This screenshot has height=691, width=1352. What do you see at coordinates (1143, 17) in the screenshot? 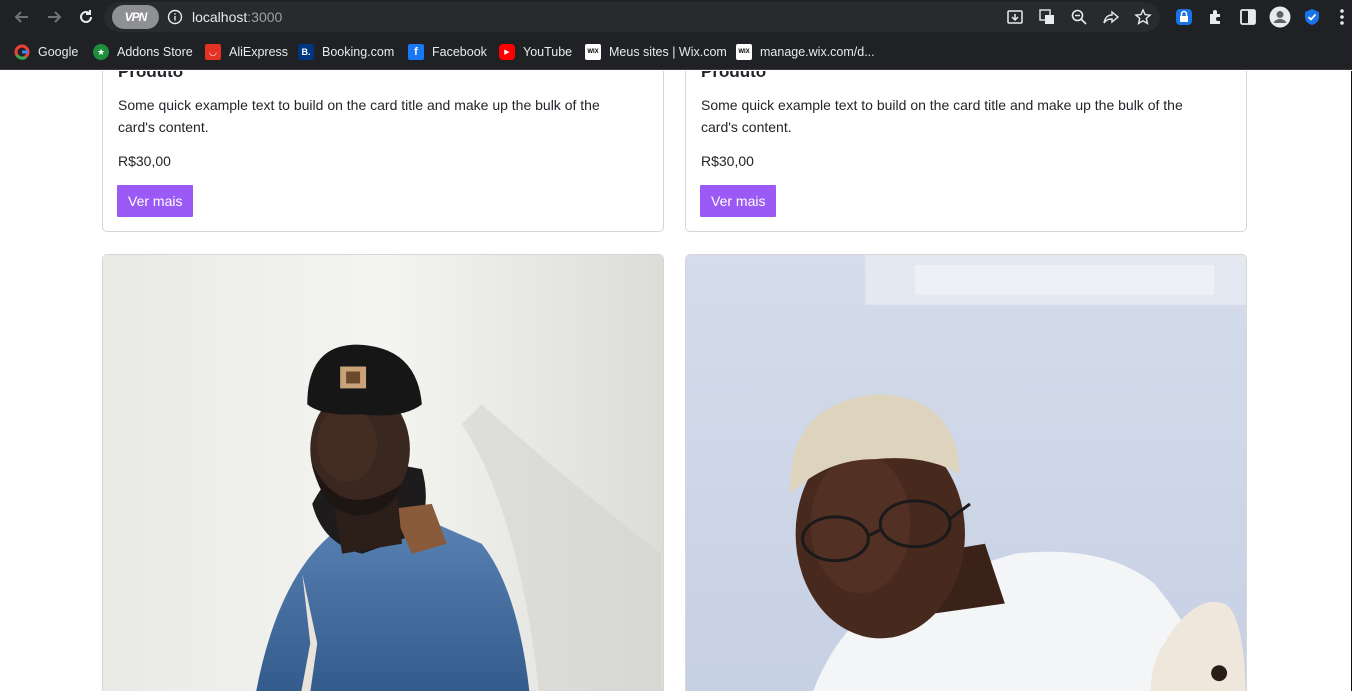
I see `bookmark-star-icon` at bounding box center [1143, 17].